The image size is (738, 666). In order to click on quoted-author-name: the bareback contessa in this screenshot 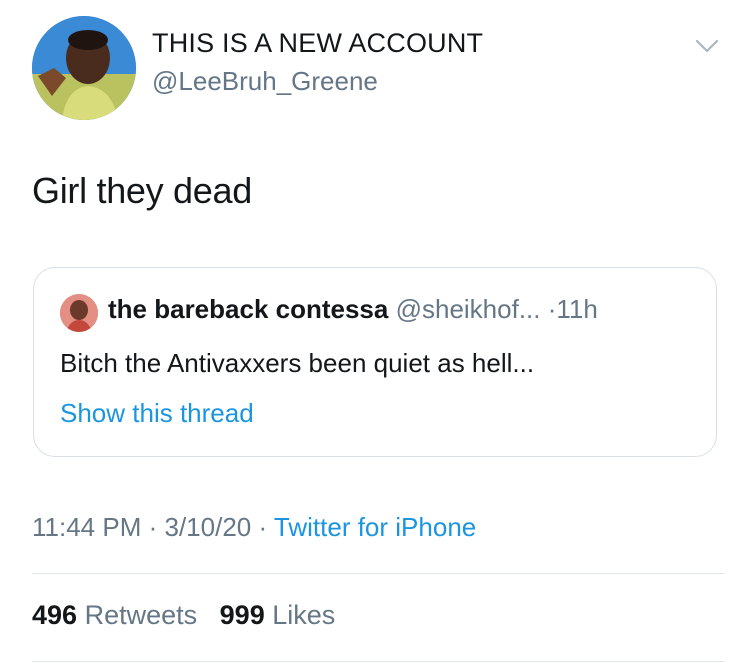, I will do `click(248, 309)`.